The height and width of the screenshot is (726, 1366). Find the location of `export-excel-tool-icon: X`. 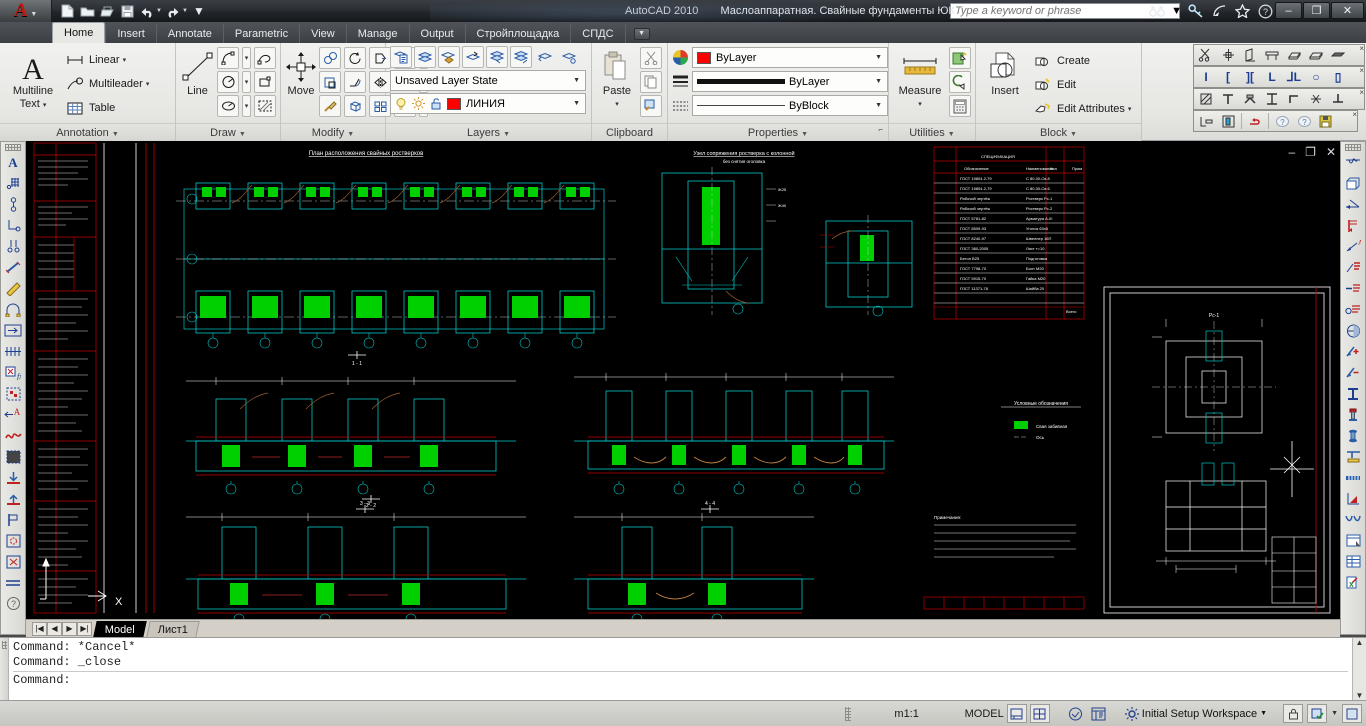

export-excel-tool-icon: X is located at coordinates (1353, 582).